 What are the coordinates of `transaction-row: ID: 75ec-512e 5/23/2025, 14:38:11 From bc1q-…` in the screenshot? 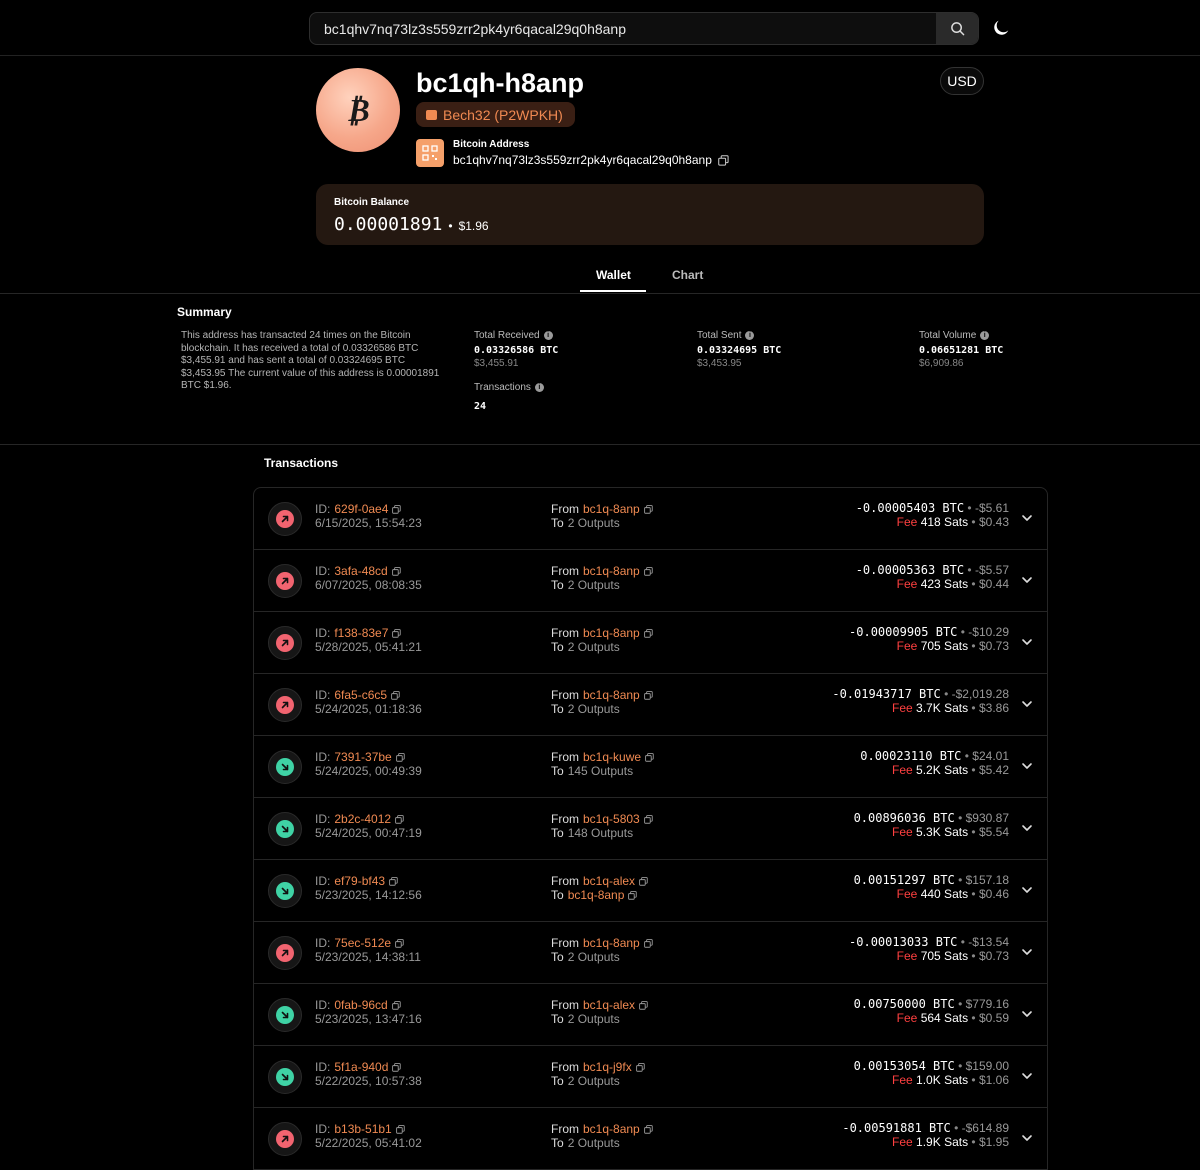 It's located at (650, 953).